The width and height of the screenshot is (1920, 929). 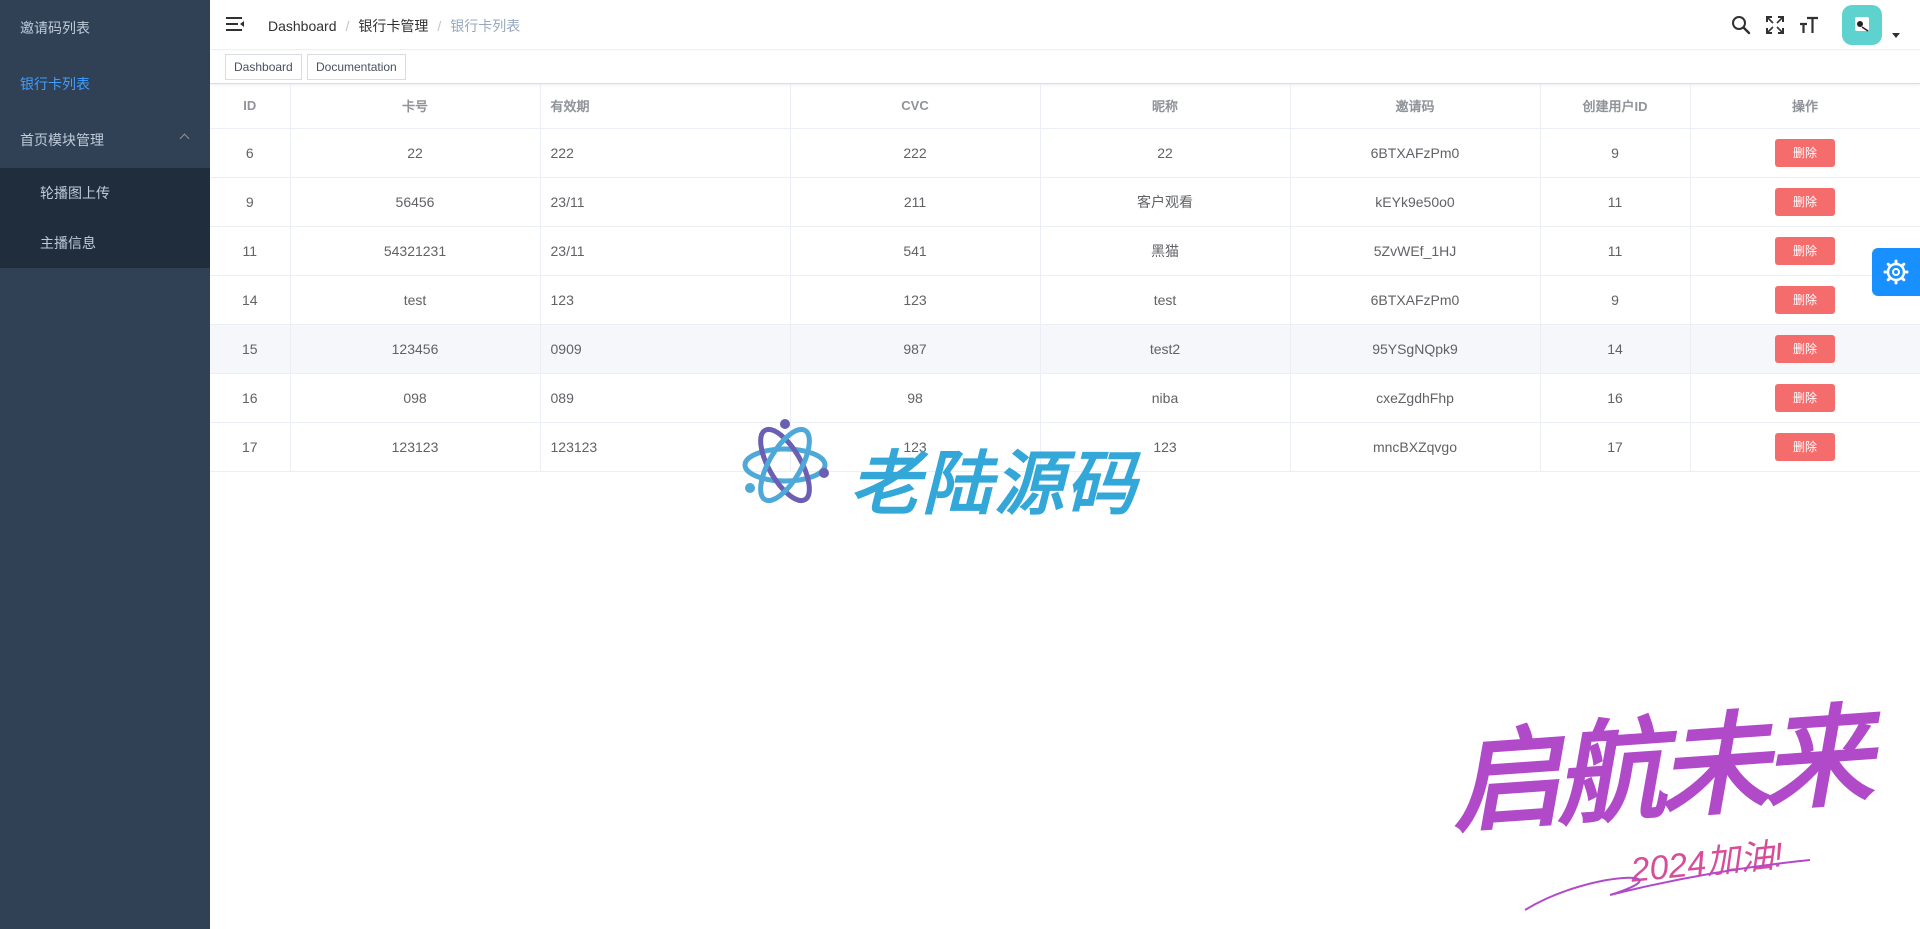 I want to click on cell-card-number: 123456, so click(x=415, y=349).